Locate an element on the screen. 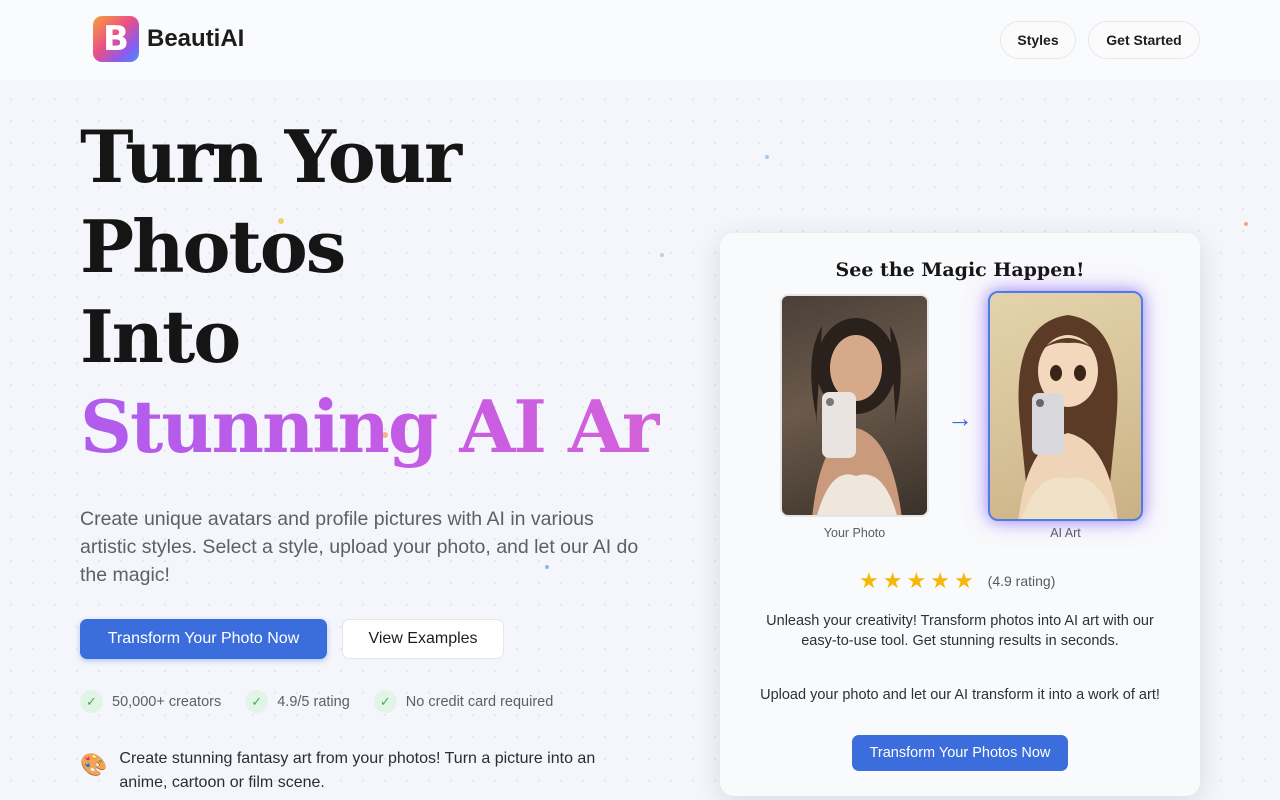 The width and height of the screenshot is (1280, 800). feature-item: ✓ 4.9/5 rating is located at coordinates (297, 701).